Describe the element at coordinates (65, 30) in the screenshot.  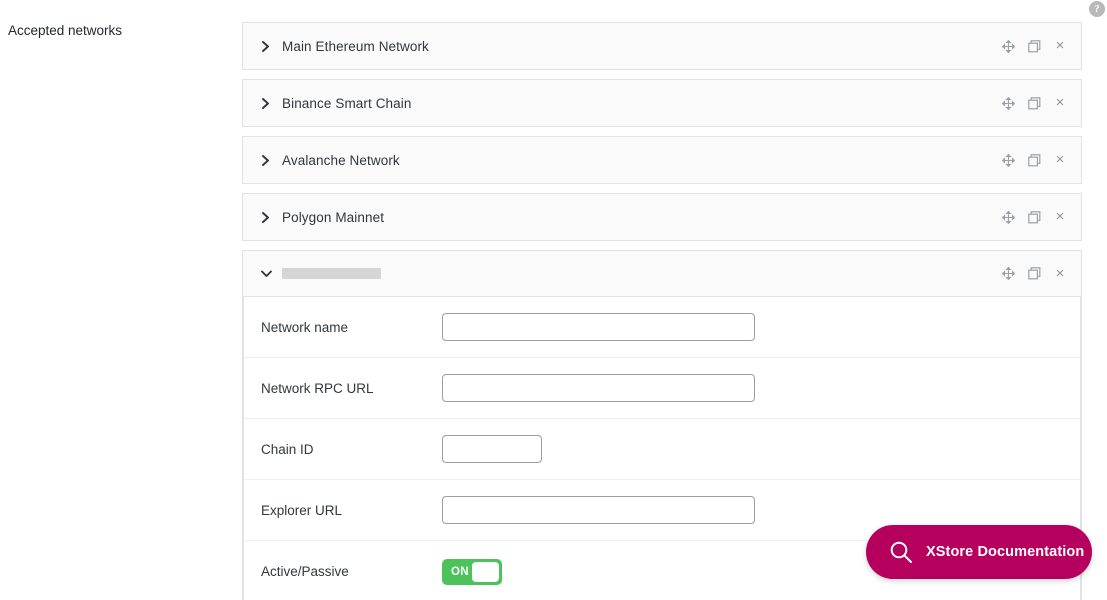
I see `accepted-networks-label: Accepted networks` at that location.